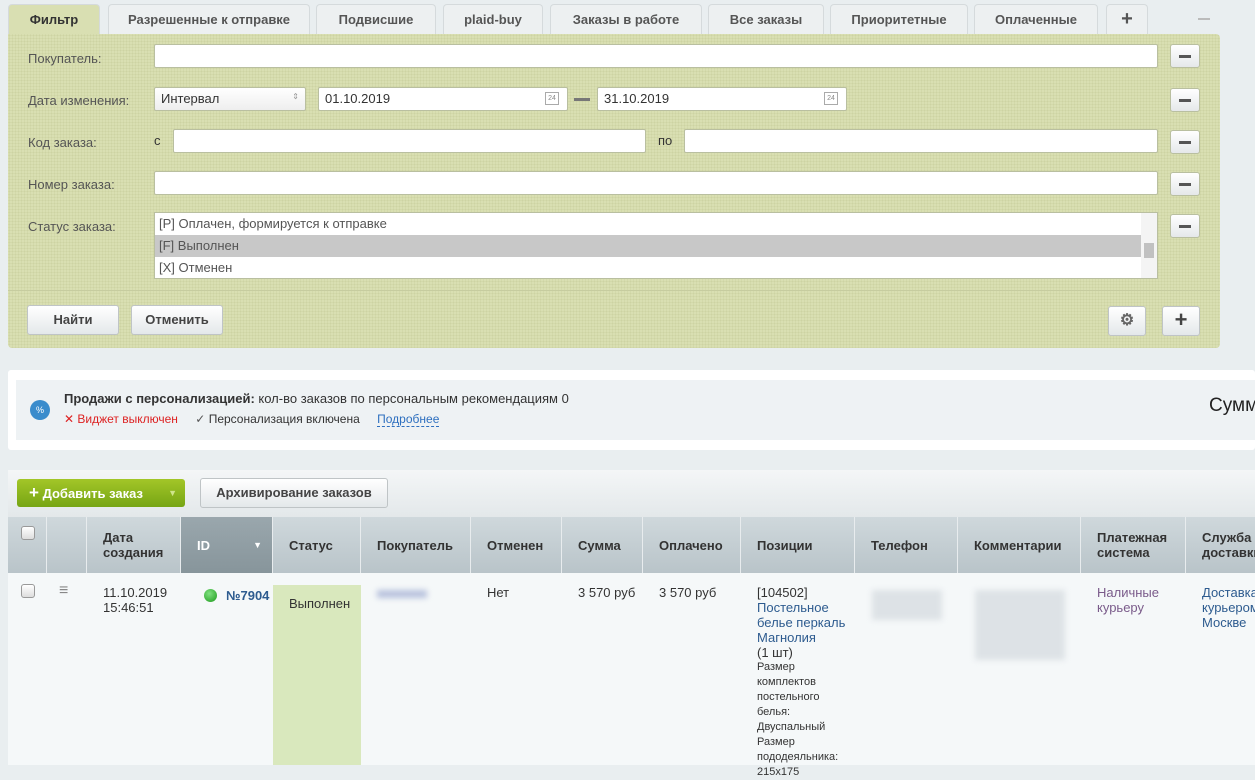 Image resolution: width=1255 pixels, height=780 pixels. Describe the element at coordinates (766, 19) in the screenshot. I see `tab-all-orders: Все заказы` at that location.